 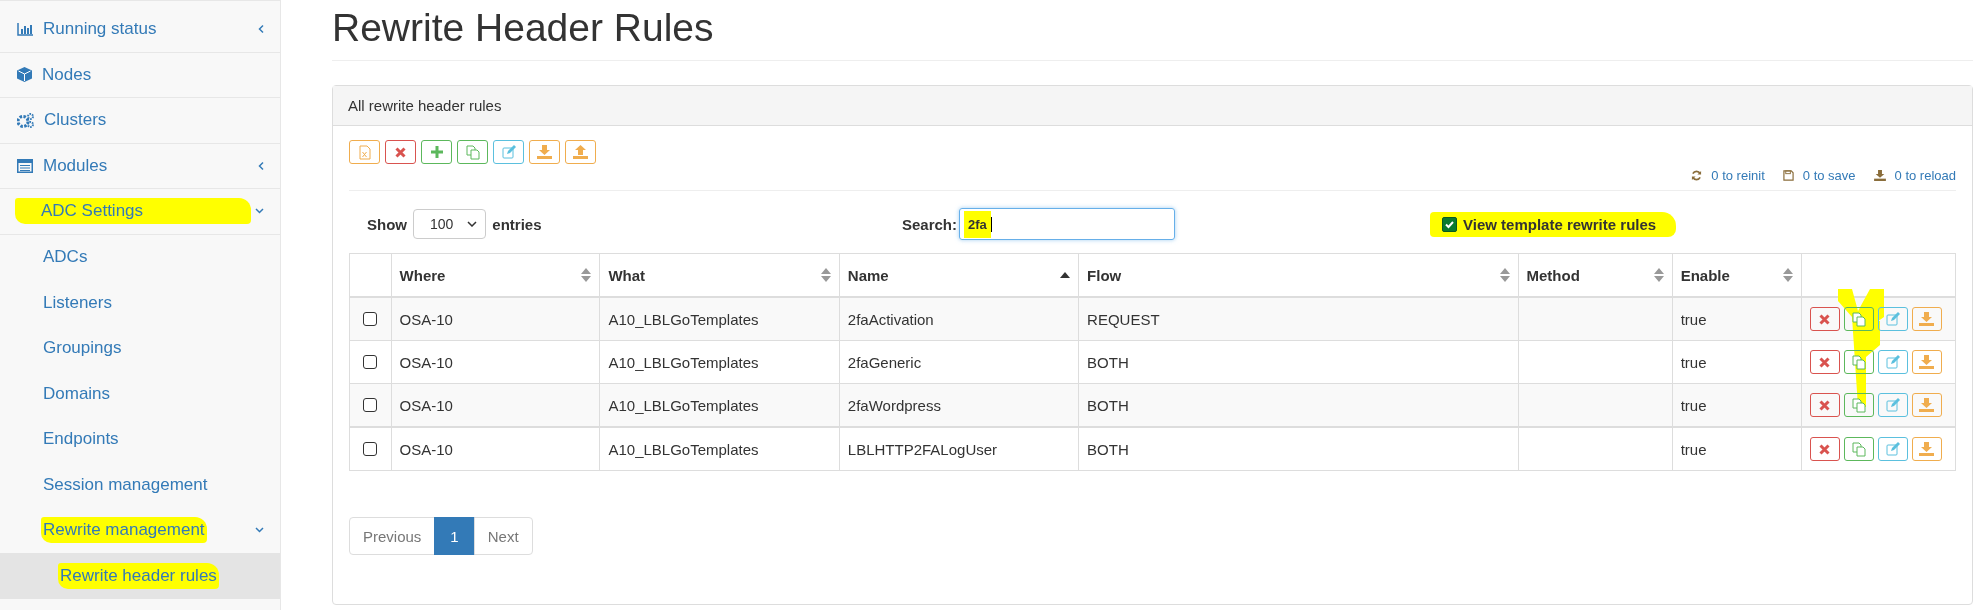 I want to click on entries-select: 100, so click(x=450, y=224).